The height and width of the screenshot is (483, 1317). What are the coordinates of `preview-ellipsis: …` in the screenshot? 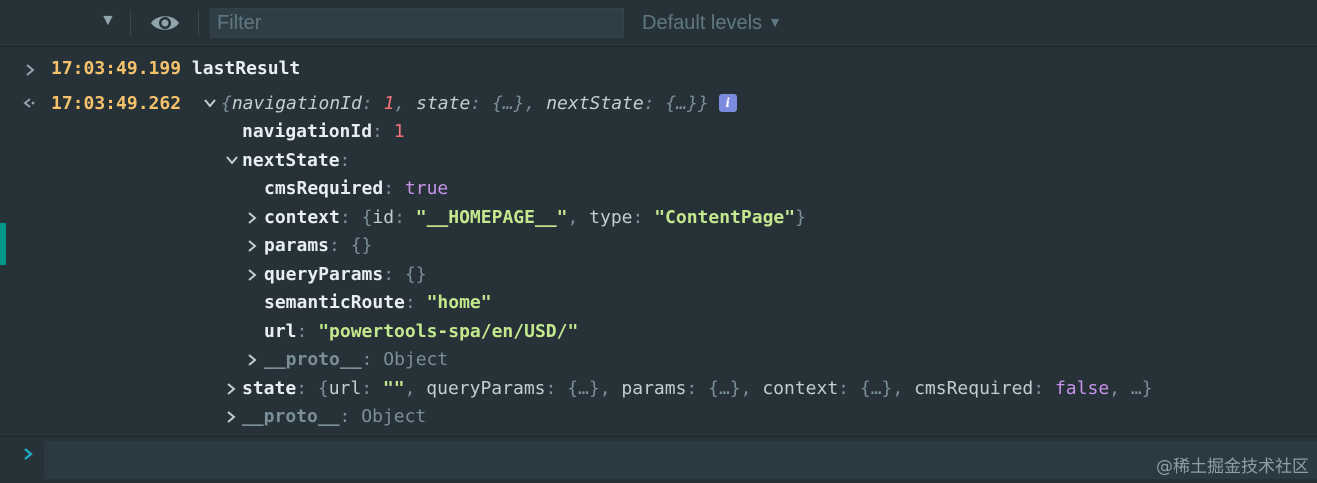 It's located at (1136, 388).